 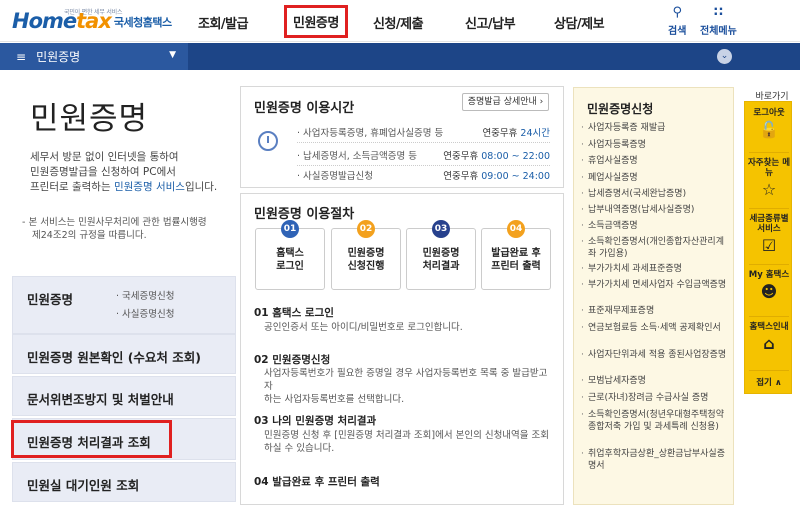 I want to click on quick-tax-type-service: 세금종류별 서비스 ☑, so click(x=769, y=235).